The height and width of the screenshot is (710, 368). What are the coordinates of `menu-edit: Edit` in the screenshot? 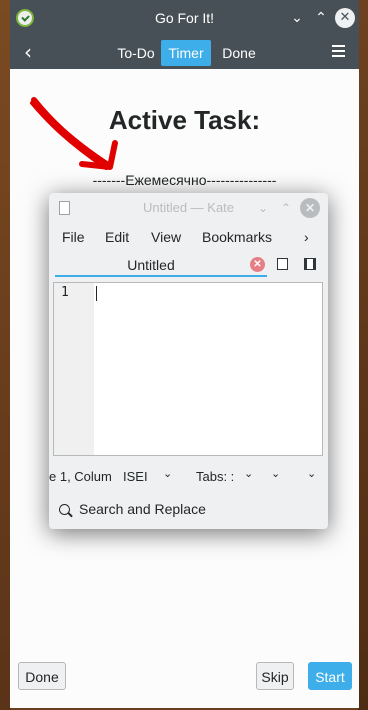 It's located at (117, 237).